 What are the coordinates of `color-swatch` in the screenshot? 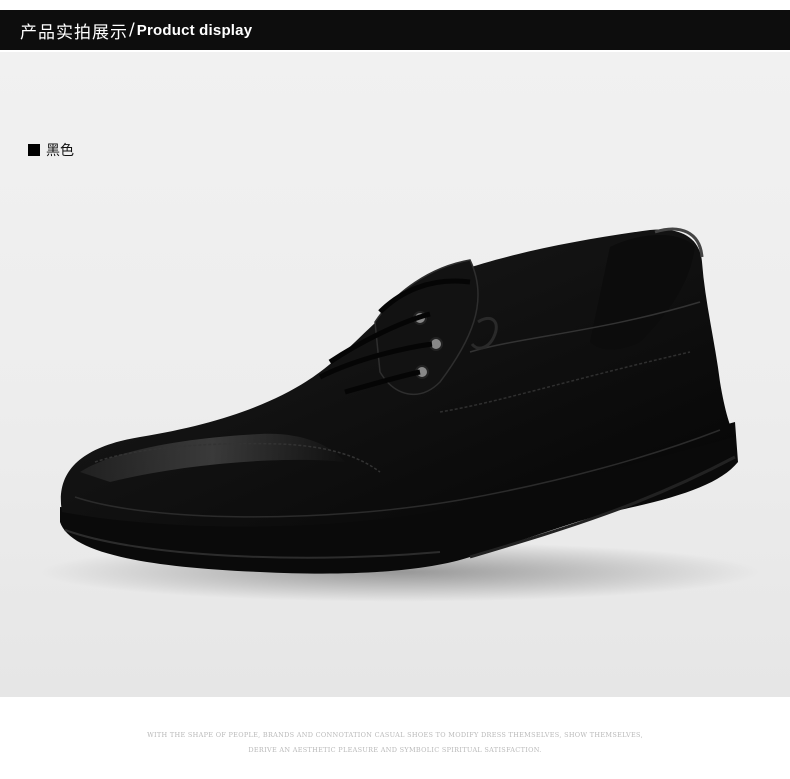 It's located at (34, 150).